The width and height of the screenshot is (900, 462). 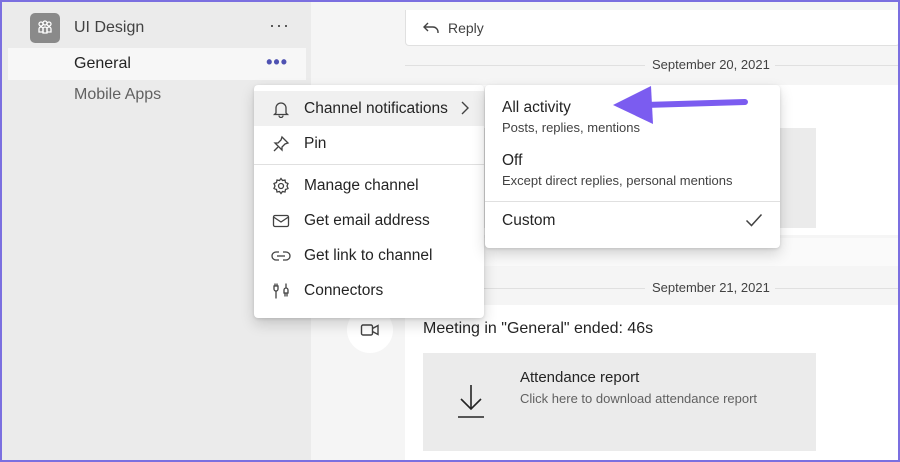 I want to click on attendance-report-subtitle: Click here to download attendance report, so click(x=639, y=398).